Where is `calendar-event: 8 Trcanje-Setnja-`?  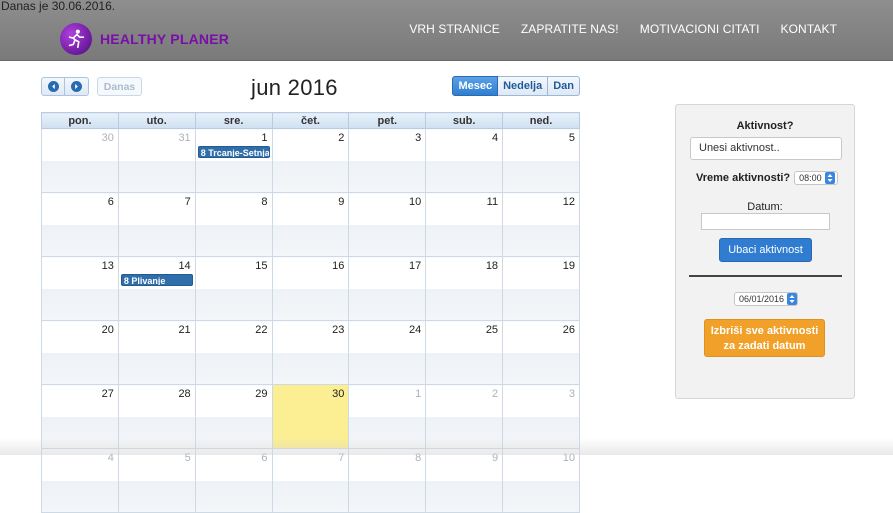
calendar-event: 8 Trcanje-Setnja- is located at coordinates (233, 152).